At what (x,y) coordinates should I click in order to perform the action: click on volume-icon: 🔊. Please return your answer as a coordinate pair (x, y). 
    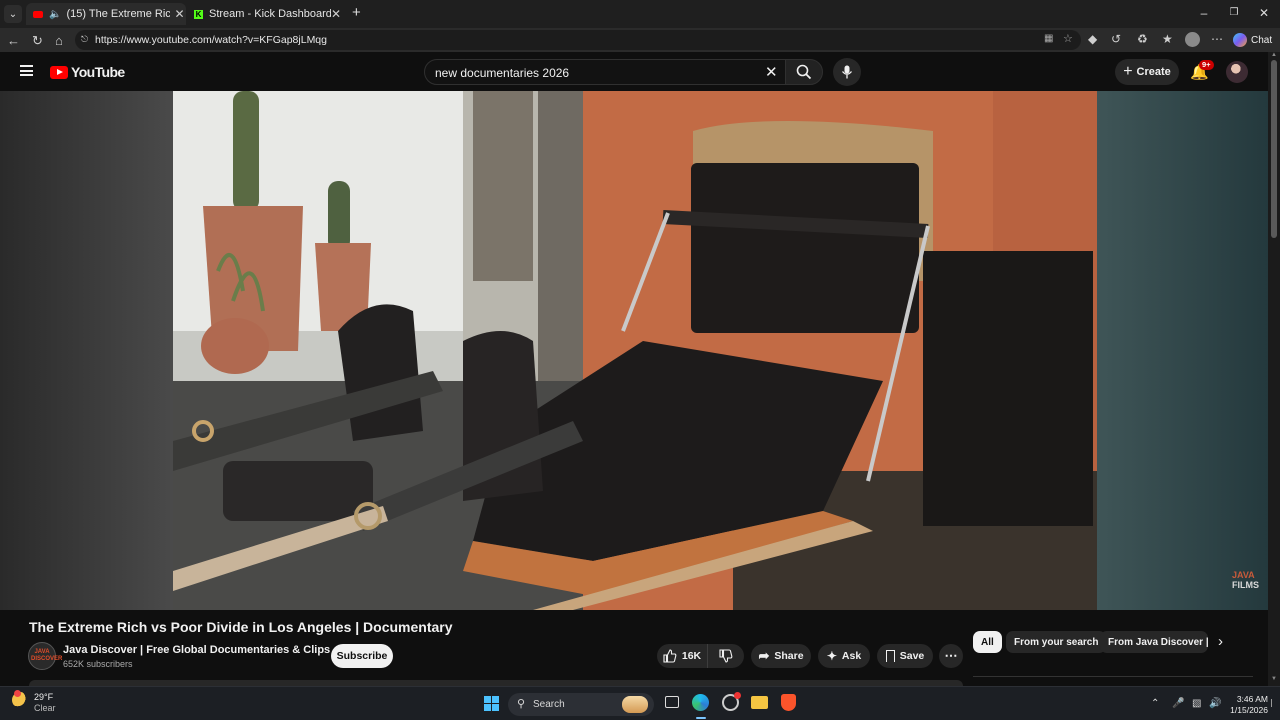
    Looking at the image, I should click on (1215, 703).